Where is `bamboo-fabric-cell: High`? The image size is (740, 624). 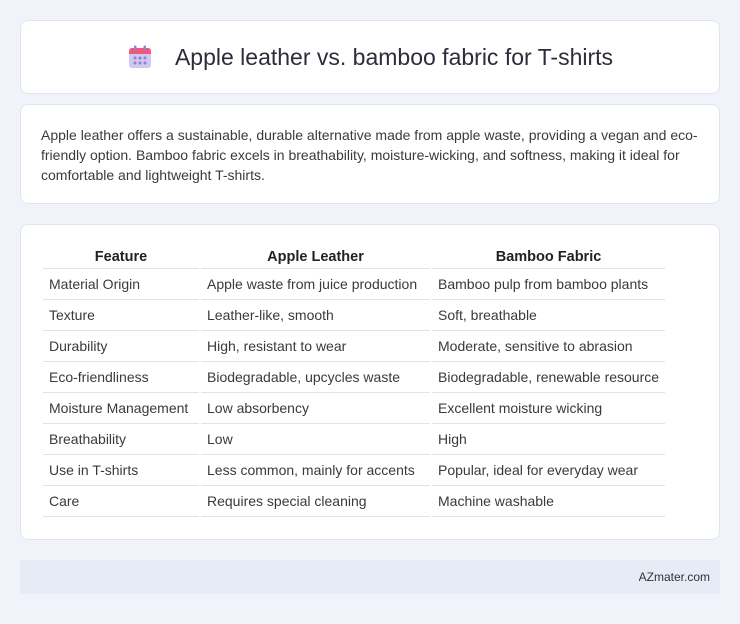
bamboo-fabric-cell: High is located at coordinates (549, 439).